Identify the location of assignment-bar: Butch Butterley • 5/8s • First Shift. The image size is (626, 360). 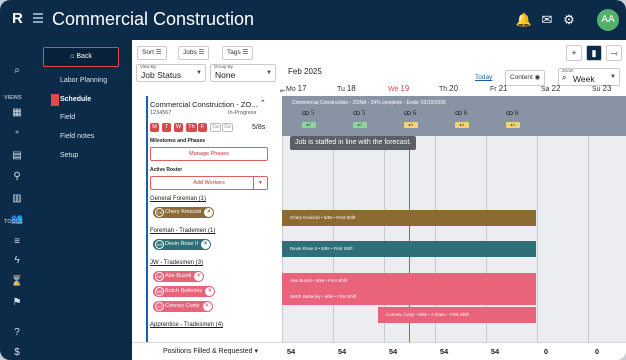
(409, 297).